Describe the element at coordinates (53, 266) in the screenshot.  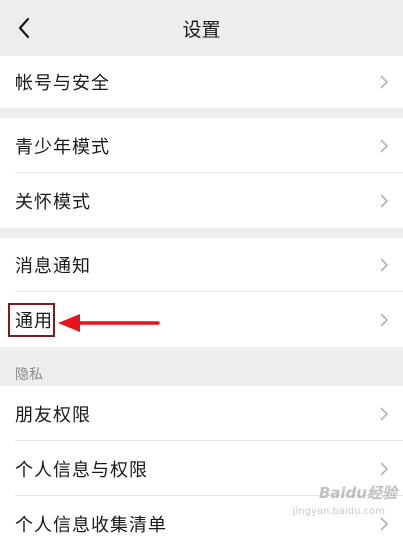
I see `settings-item-label: 消息通知` at that location.